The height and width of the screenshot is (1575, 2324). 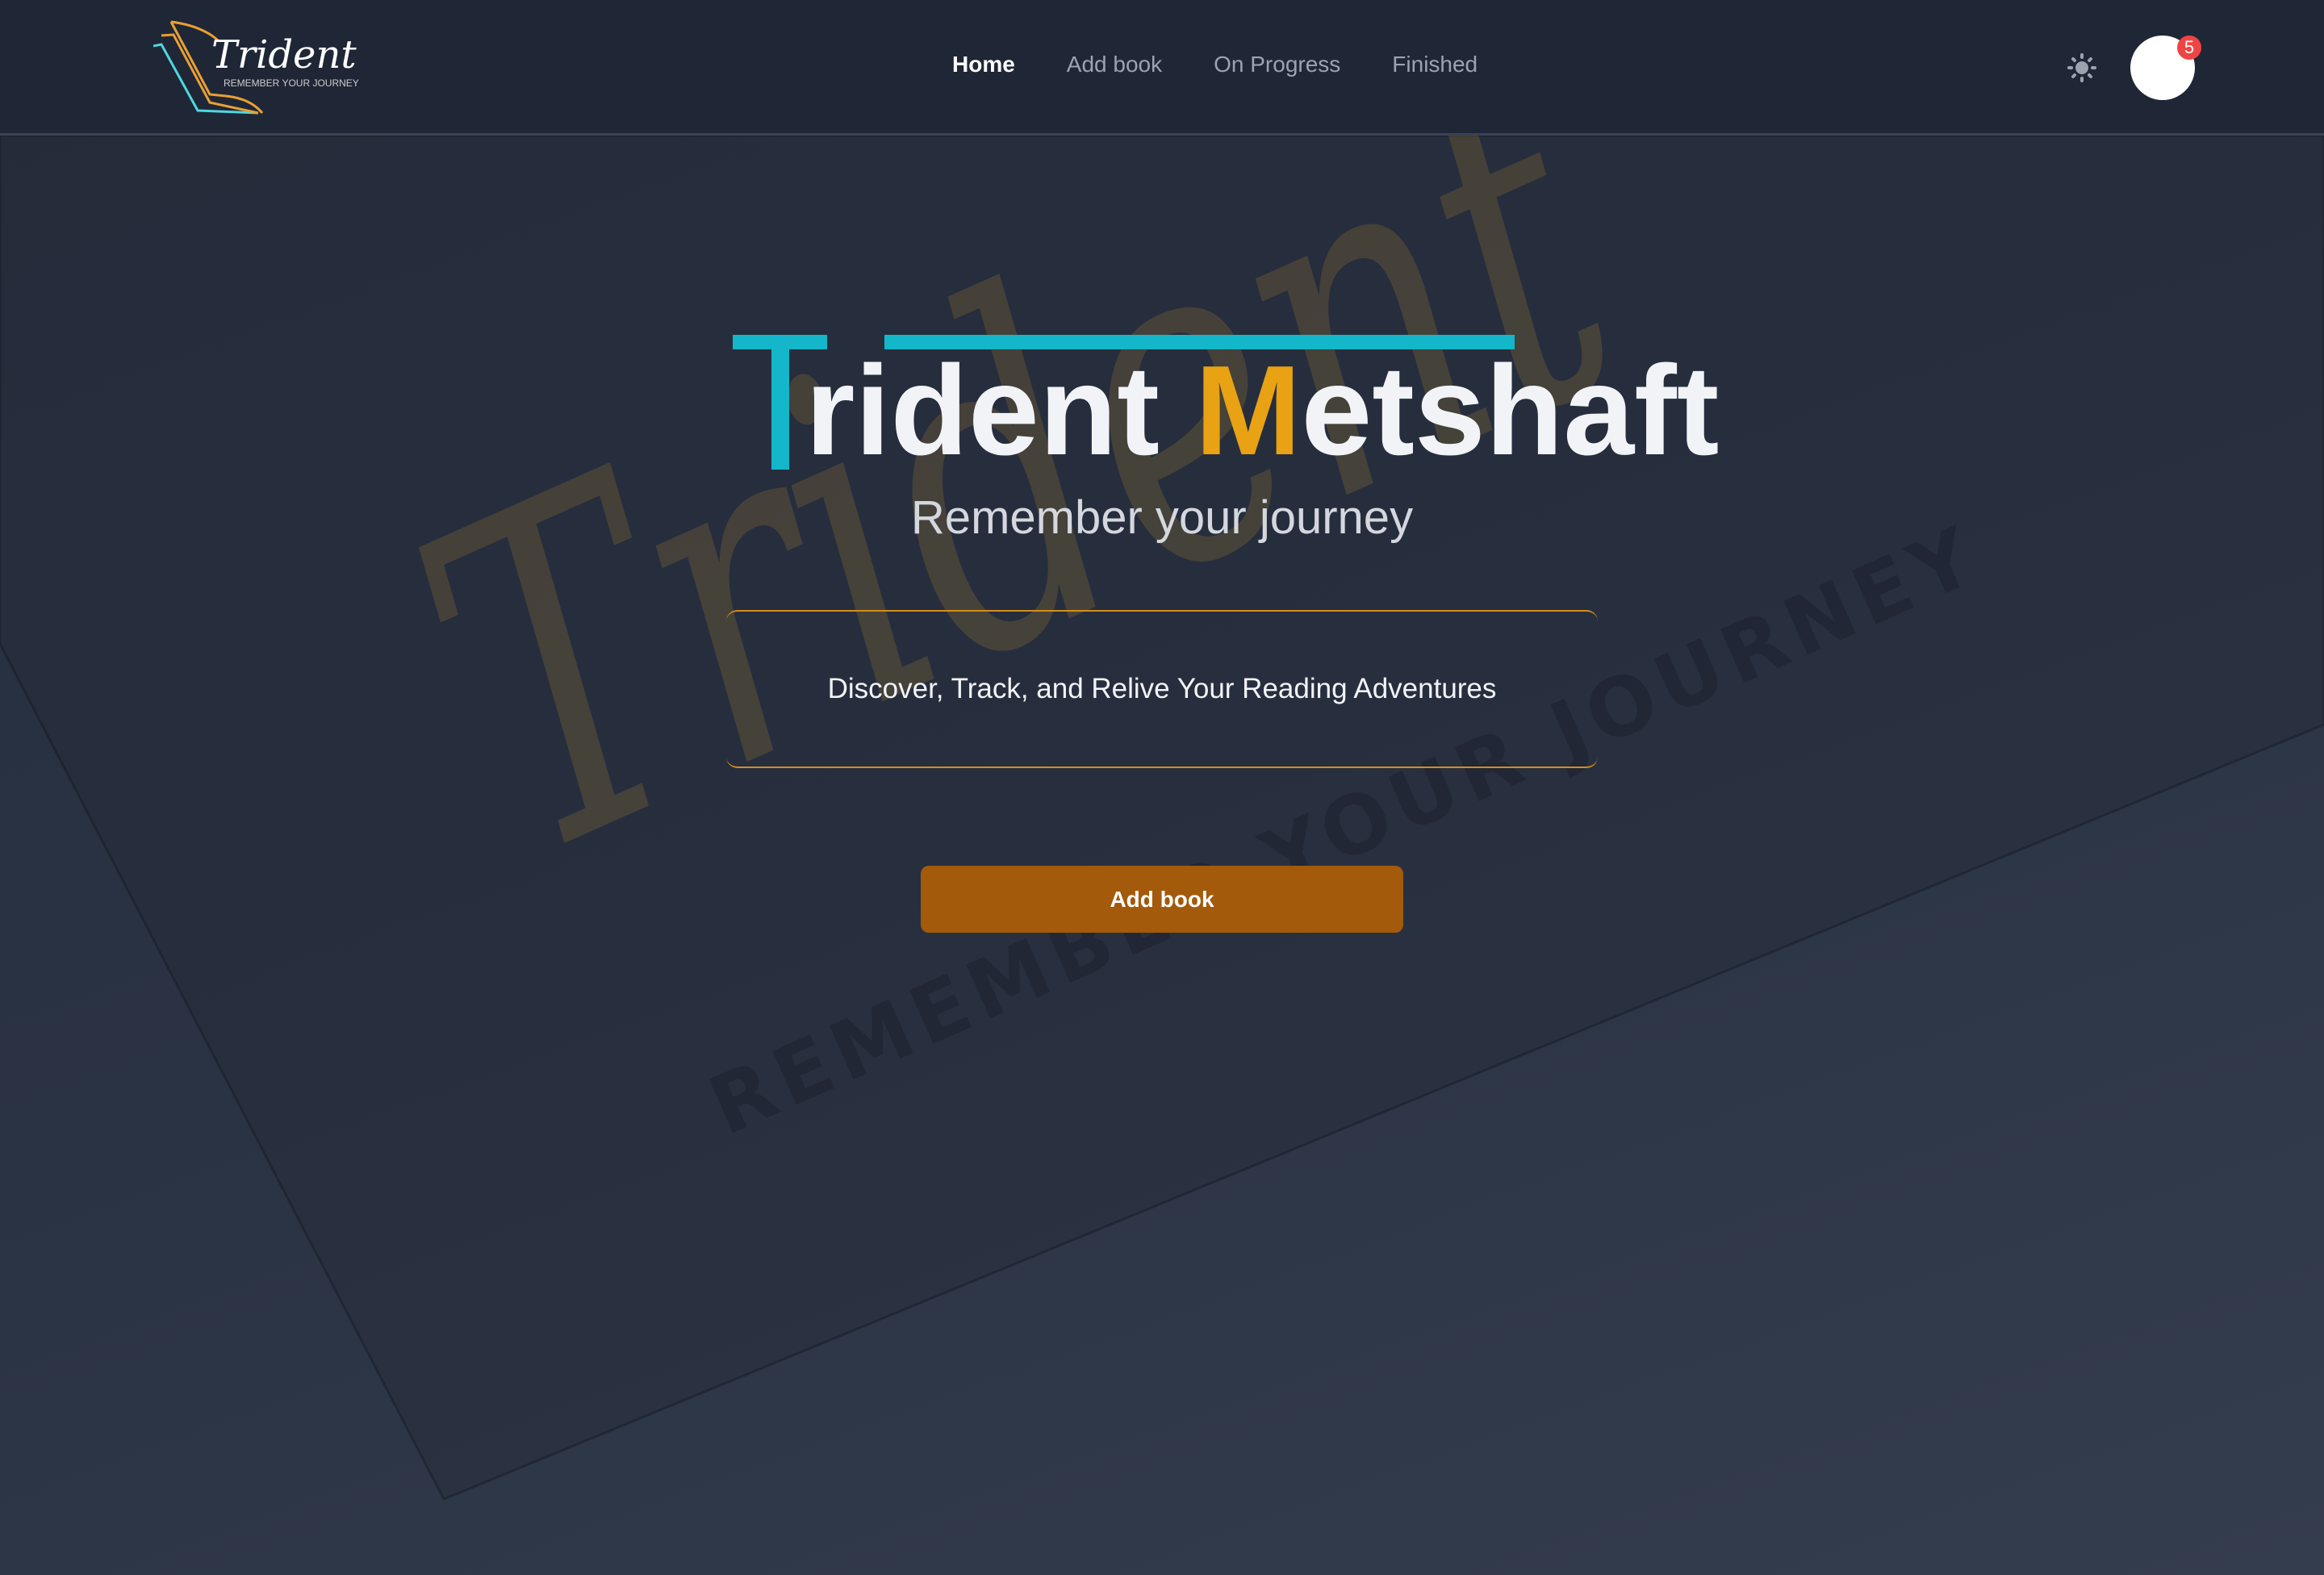 What do you see at coordinates (1162, 900) in the screenshot?
I see `add-book-button: Add book` at bounding box center [1162, 900].